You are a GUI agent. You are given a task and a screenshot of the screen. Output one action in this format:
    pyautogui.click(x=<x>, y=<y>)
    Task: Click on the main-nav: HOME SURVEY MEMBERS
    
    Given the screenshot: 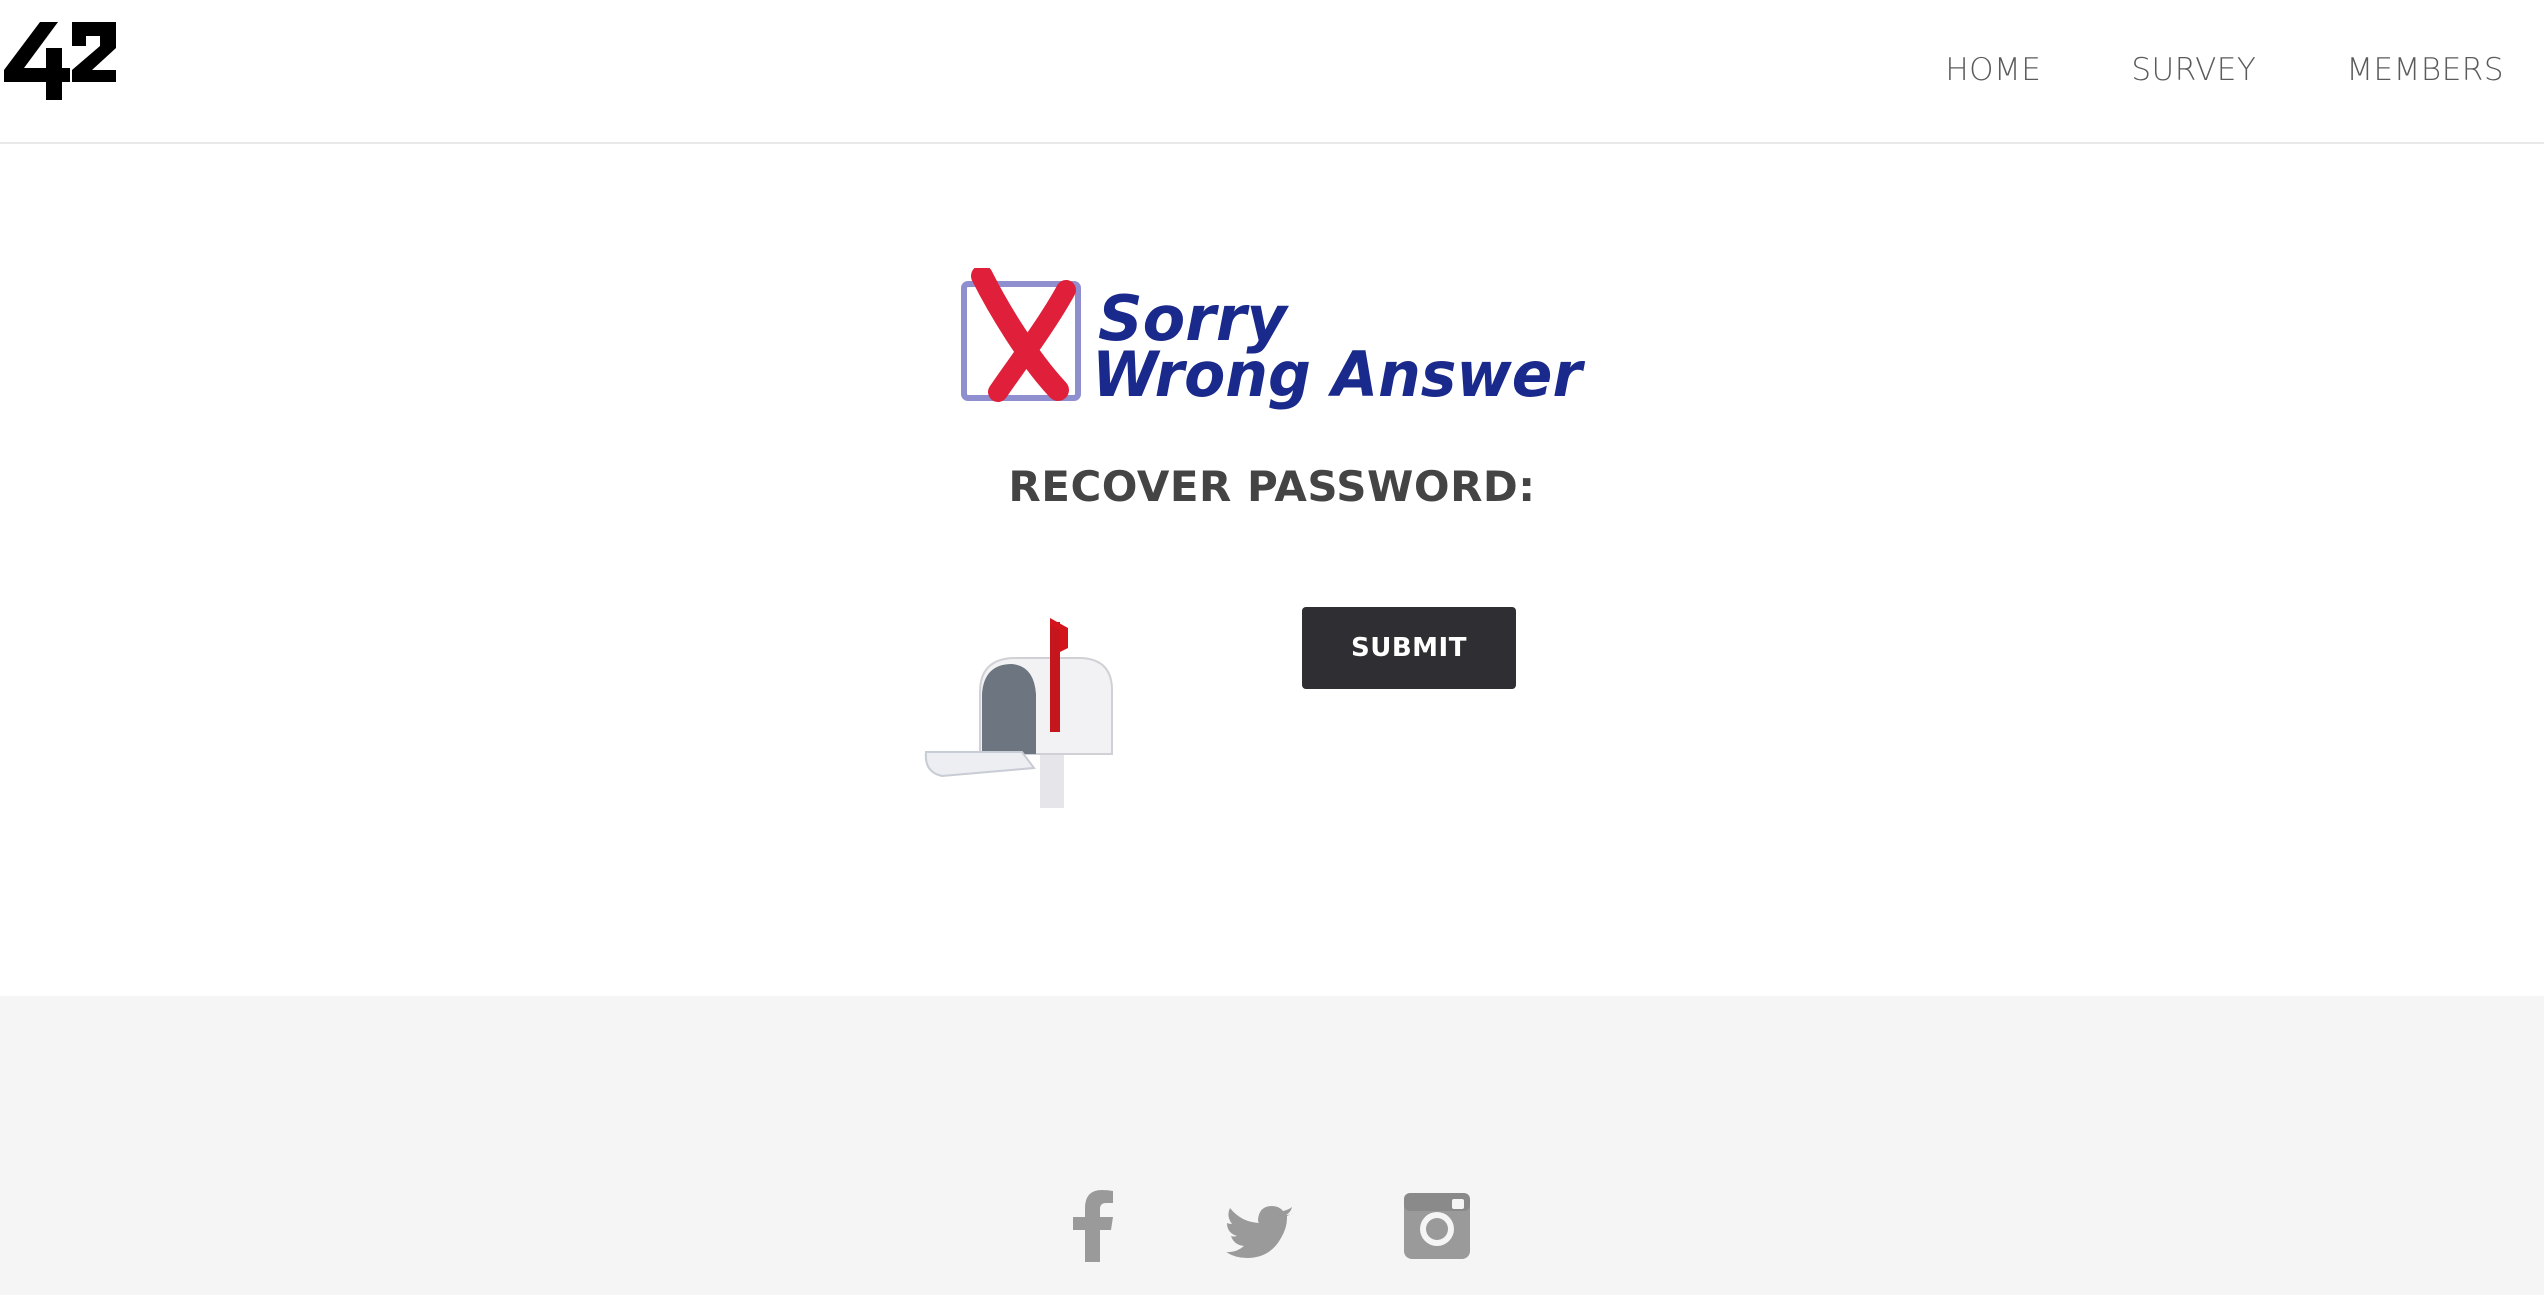 What is the action you would take?
    pyautogui.click(x=2224, y=70)
    